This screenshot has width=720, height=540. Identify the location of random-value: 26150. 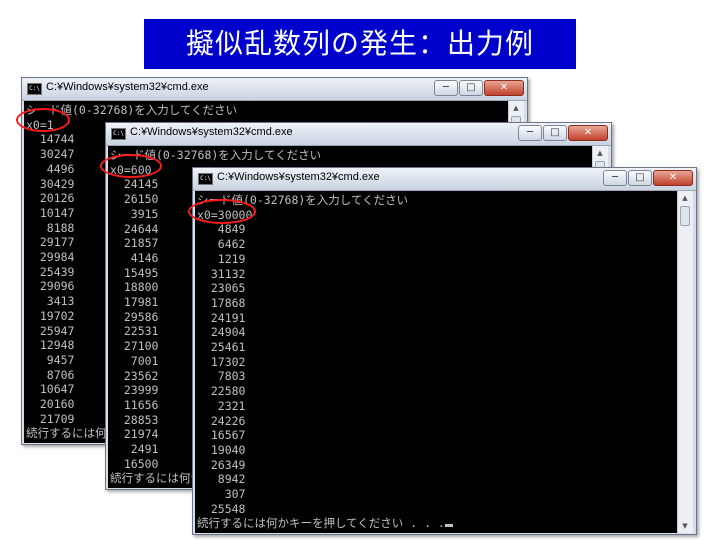
(141, 199).